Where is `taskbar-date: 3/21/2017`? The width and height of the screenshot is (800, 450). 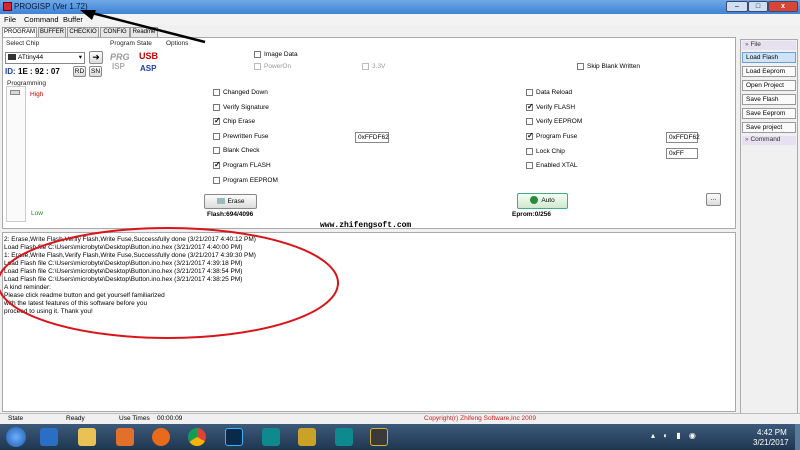 taskbar-date: 3/21/2017 is located at coordinates (771, 442).